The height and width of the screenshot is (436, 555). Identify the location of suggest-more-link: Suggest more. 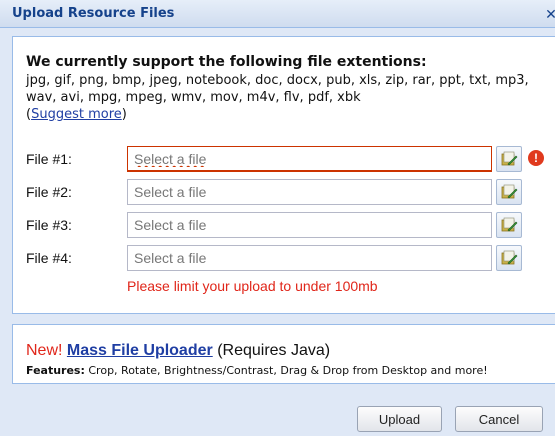
(76, 114).